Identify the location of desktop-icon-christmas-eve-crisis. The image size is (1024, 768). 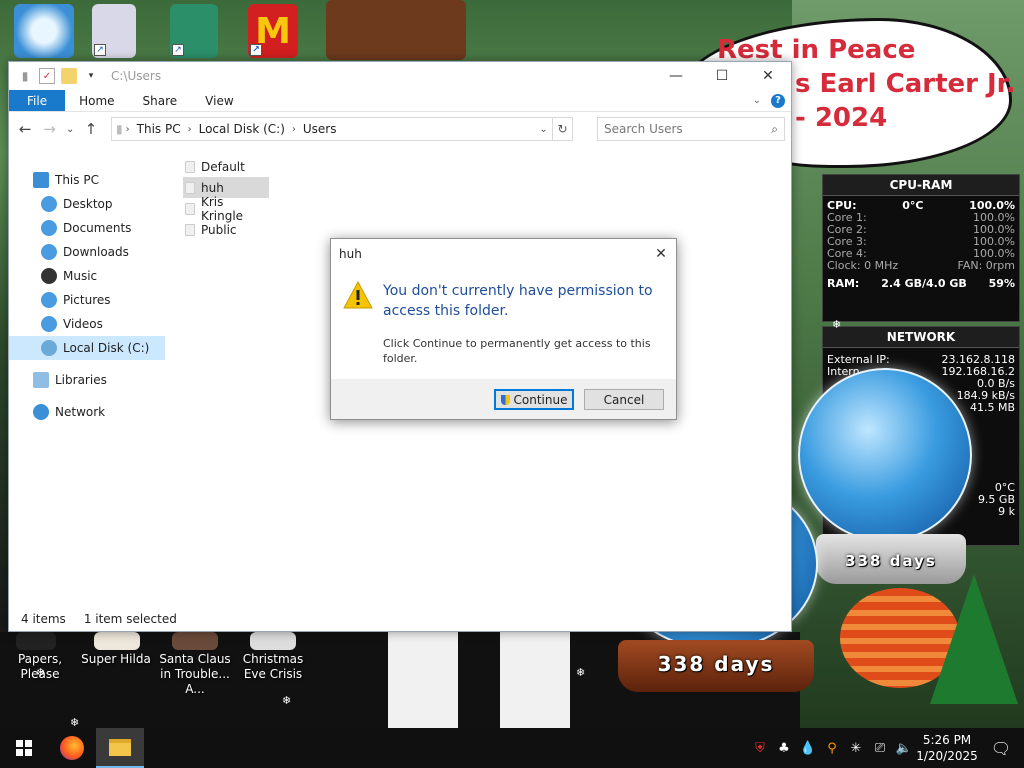
(273, 641).